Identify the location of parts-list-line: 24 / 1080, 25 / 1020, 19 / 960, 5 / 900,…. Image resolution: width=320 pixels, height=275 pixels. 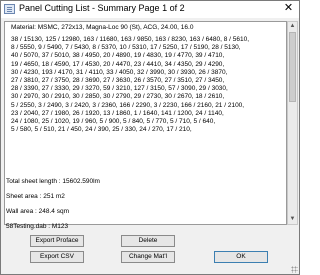
(113, 122).